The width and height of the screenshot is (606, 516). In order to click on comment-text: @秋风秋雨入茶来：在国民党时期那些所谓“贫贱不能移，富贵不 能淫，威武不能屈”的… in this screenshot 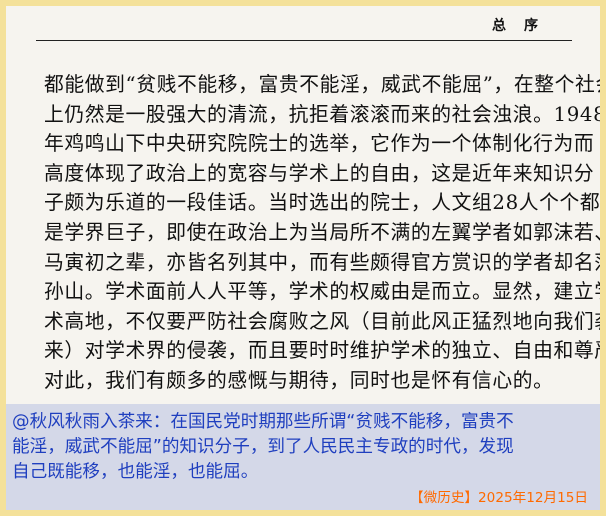, I will do `click(303, 448)`.